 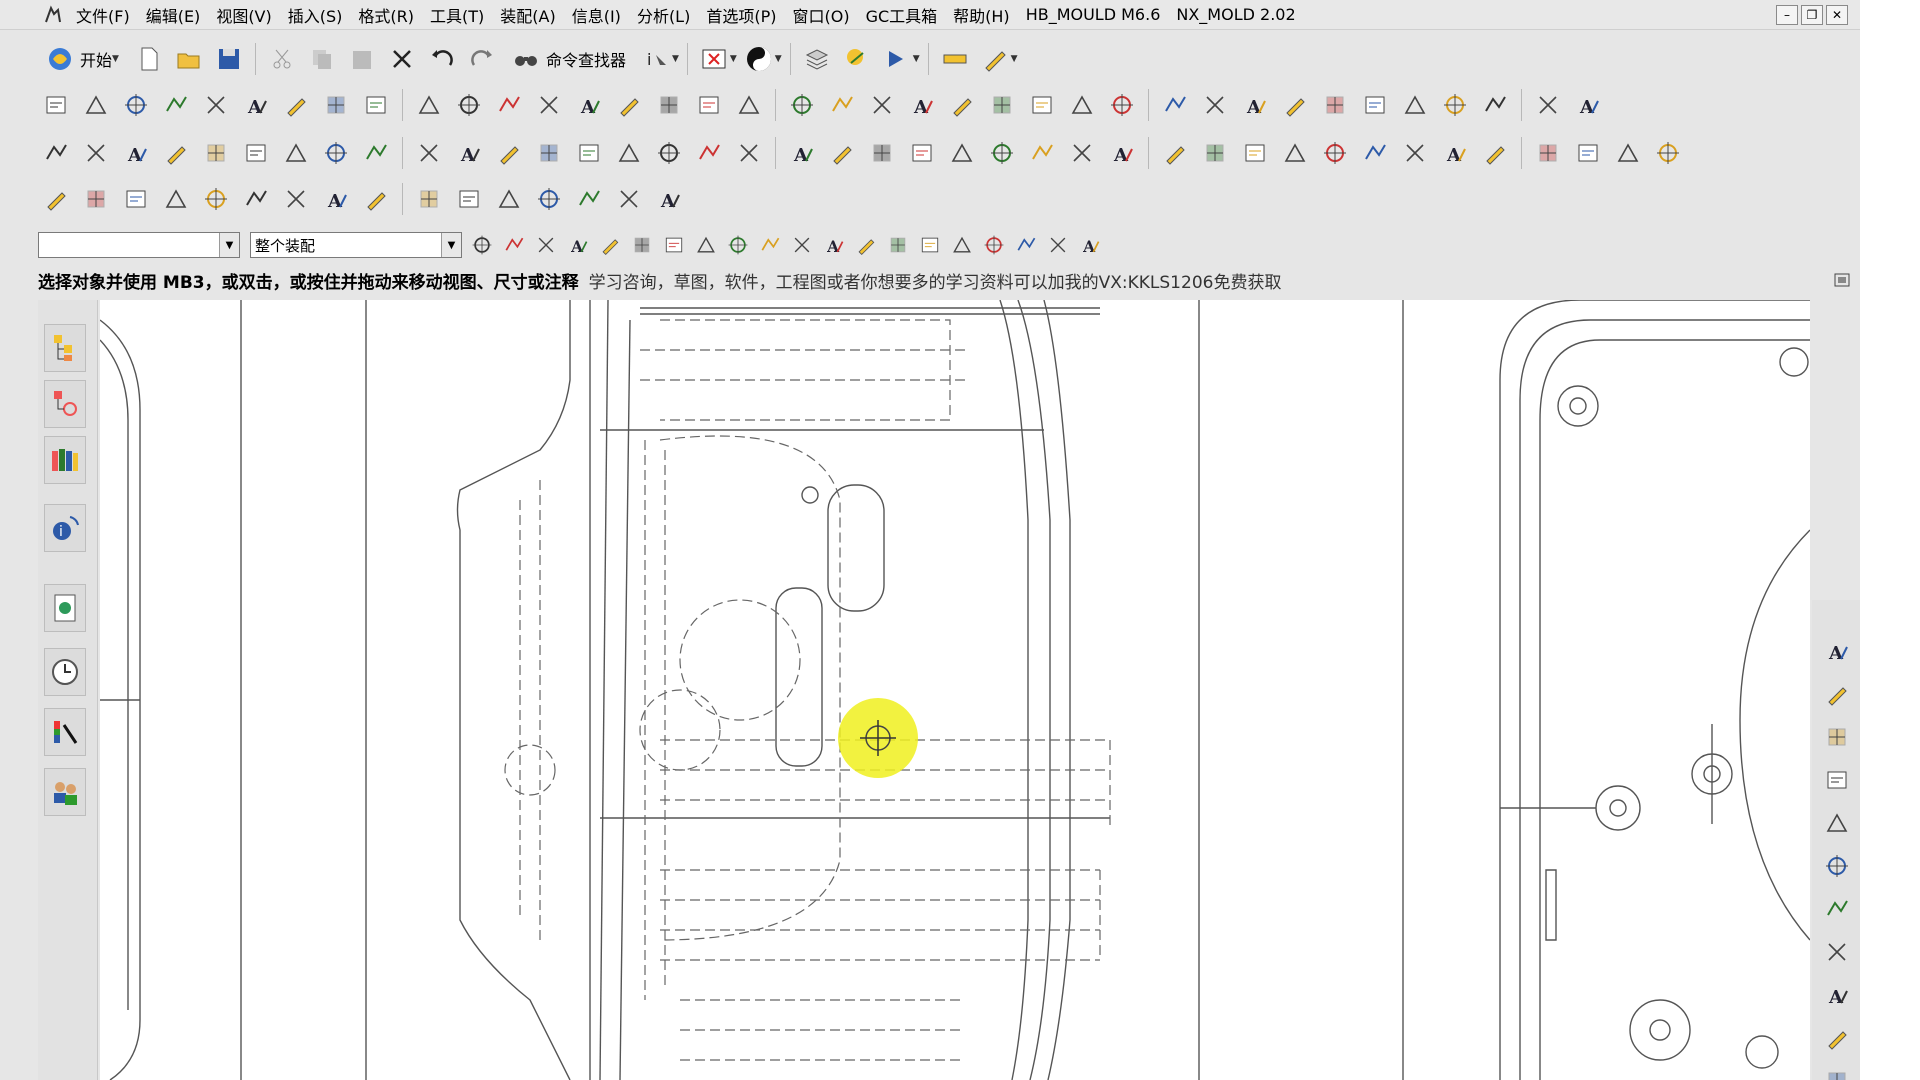 I want to click on menu-view: 视图(V), so click(x=243, y=15).